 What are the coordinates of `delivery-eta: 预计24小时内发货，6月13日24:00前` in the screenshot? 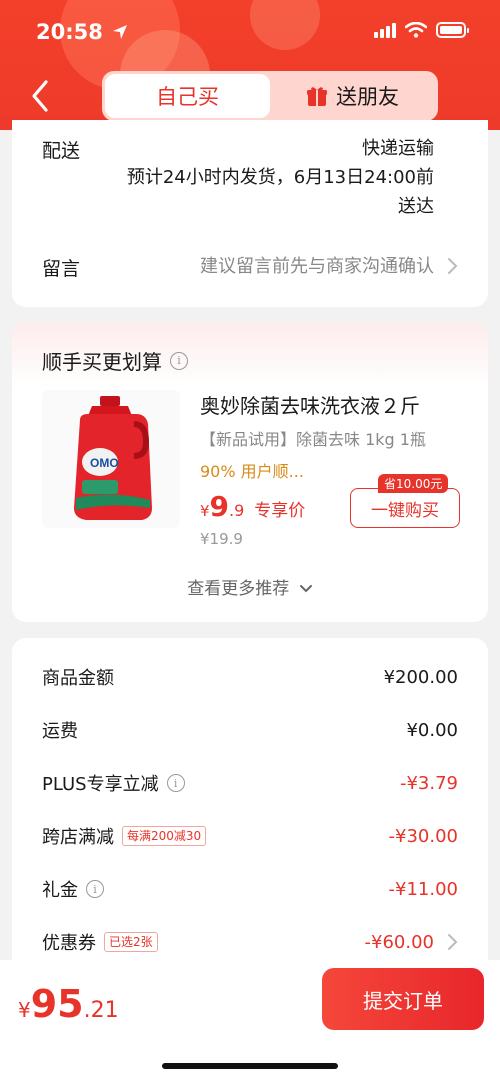 It's located at (280, 177).